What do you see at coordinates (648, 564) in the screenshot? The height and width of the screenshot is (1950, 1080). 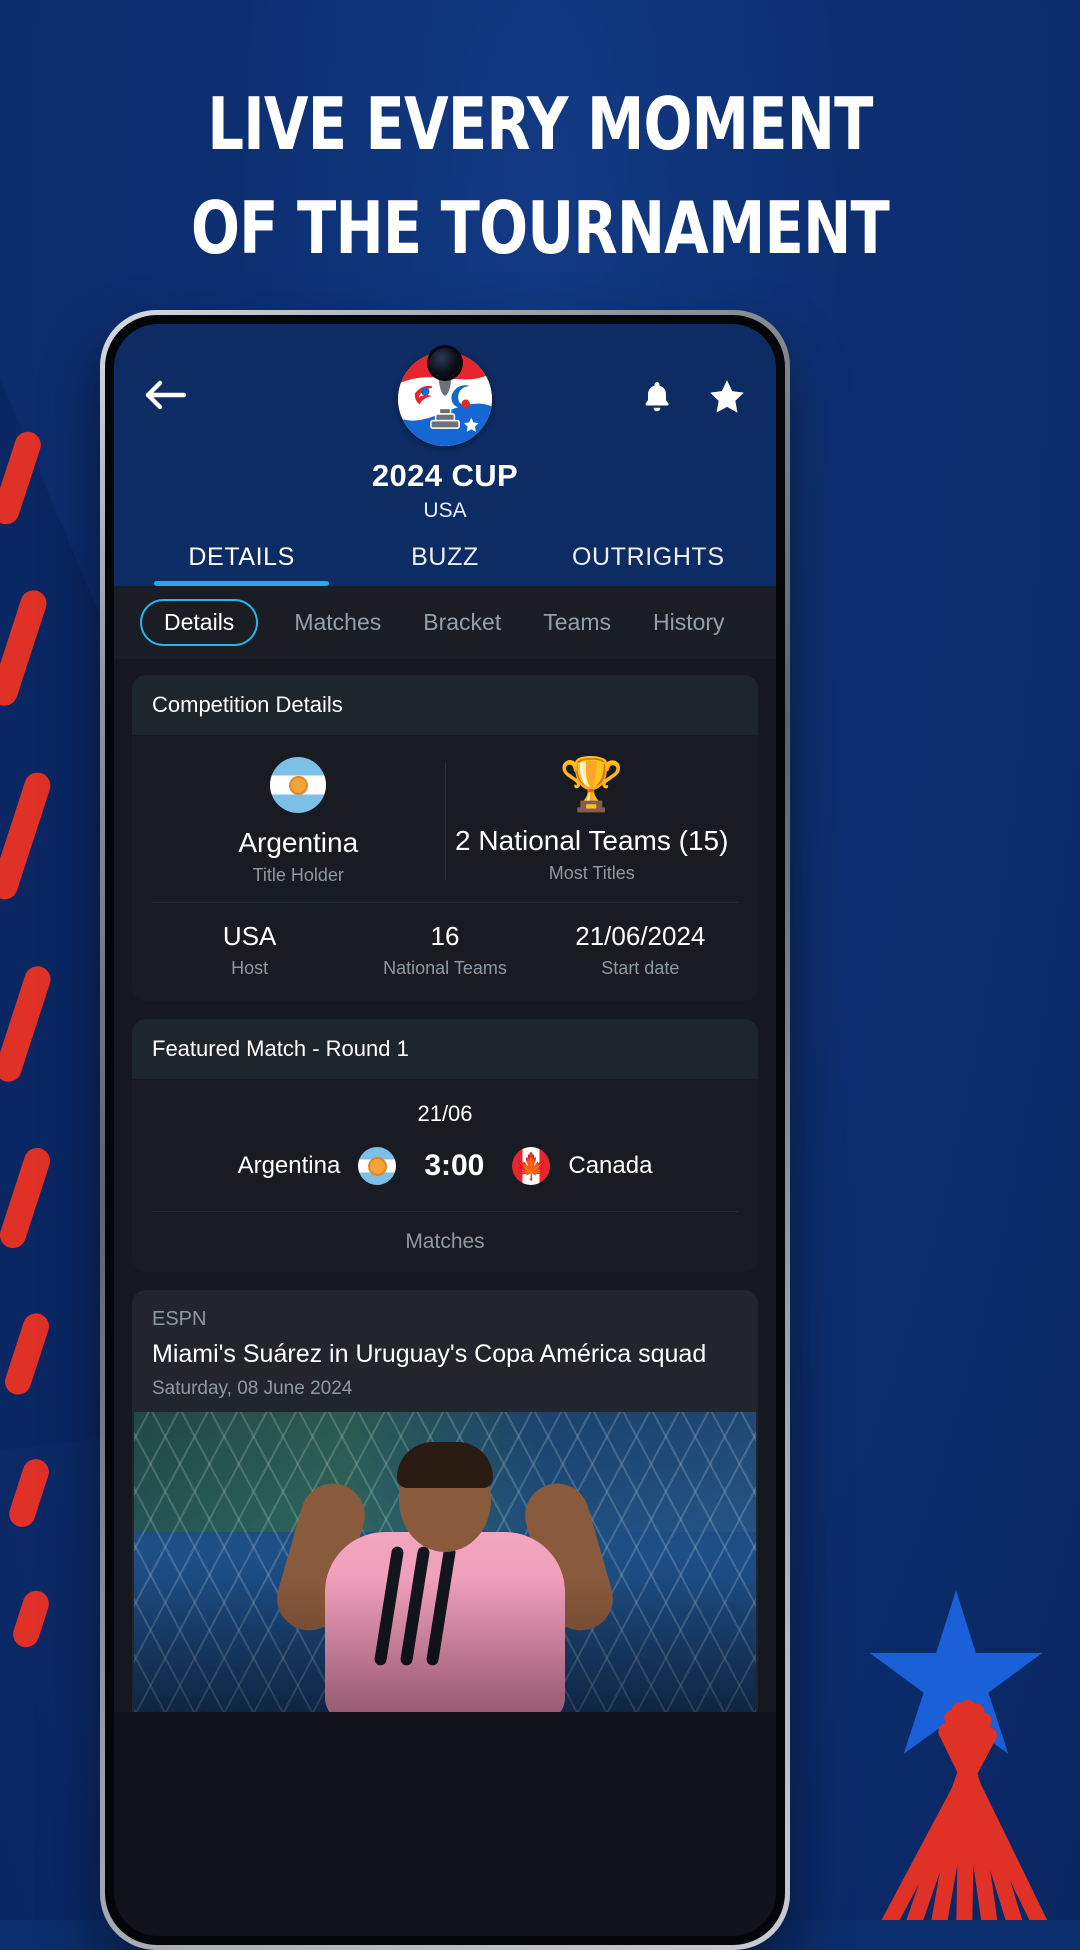 I see `tab-outrights: OUTRIGHTS` at bounding box center [648, 564].